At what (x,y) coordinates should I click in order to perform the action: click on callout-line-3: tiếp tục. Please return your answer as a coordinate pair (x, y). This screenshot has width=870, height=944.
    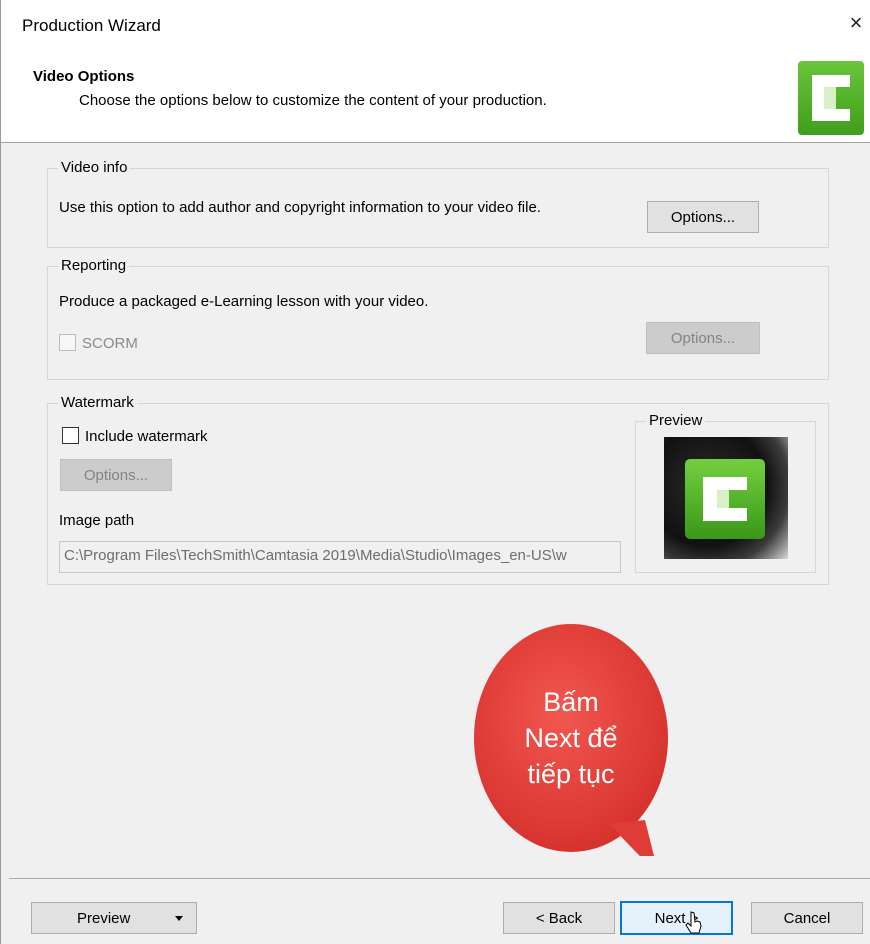
    Looking at the image, I should click on (571, 774).